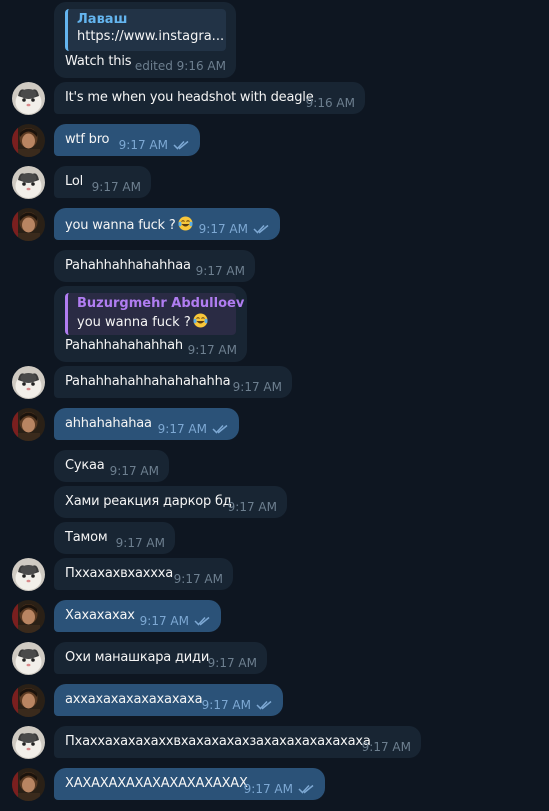  Describe the element at coordinates (114, 538) in the screenshot. I see `message-bubble: Тамом 9:17 AM` at that location.